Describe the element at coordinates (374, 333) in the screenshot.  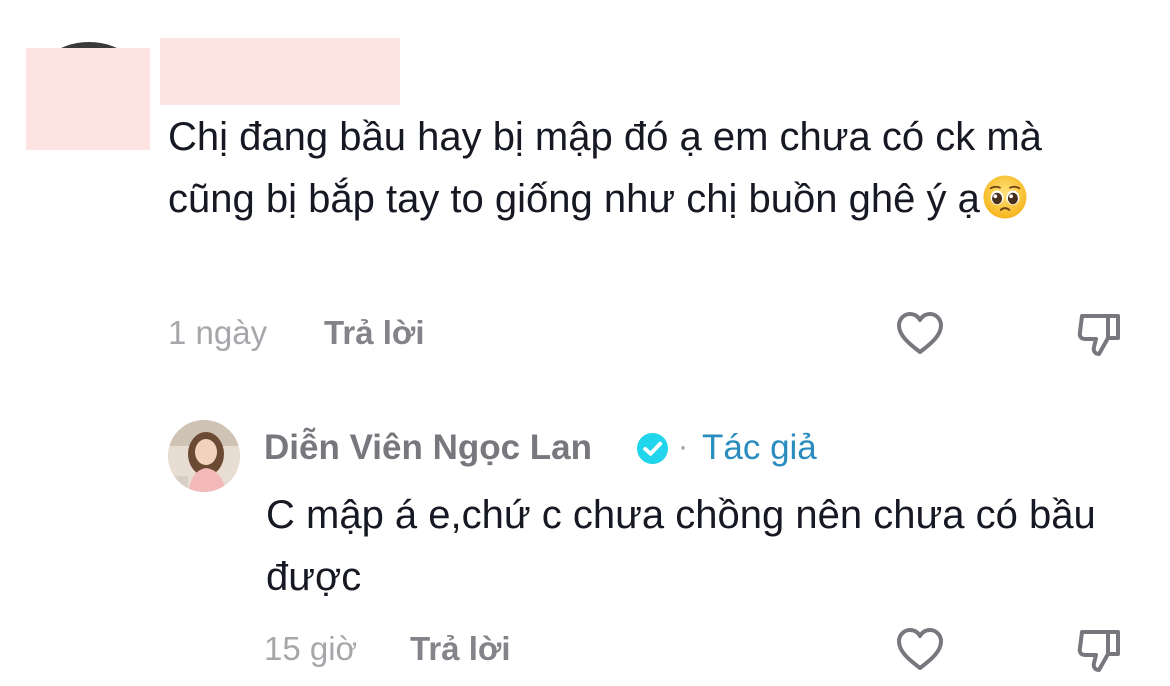
I see `comment-reply-button: Trả lời` at that location.